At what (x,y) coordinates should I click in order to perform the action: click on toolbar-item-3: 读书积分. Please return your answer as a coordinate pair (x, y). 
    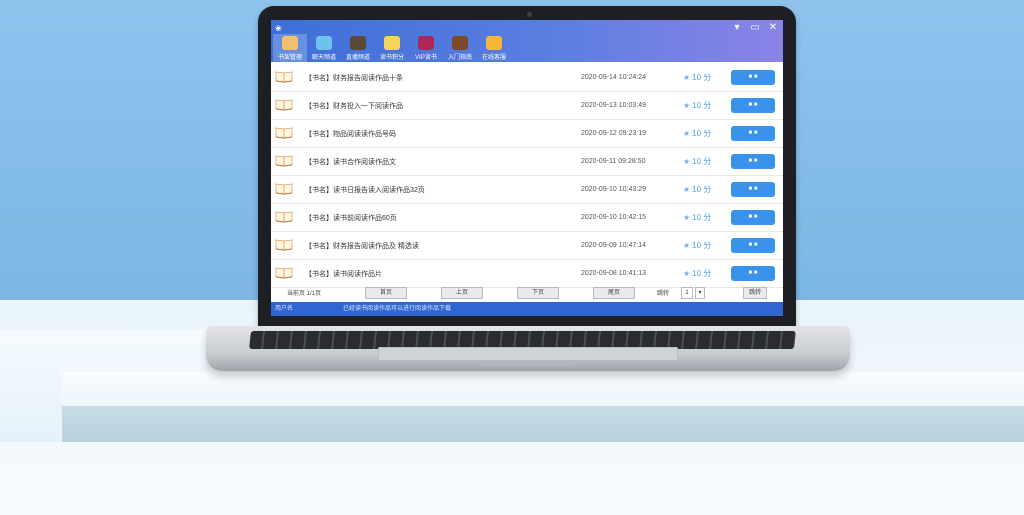
    Looking at the image, I should click on (392, 48).